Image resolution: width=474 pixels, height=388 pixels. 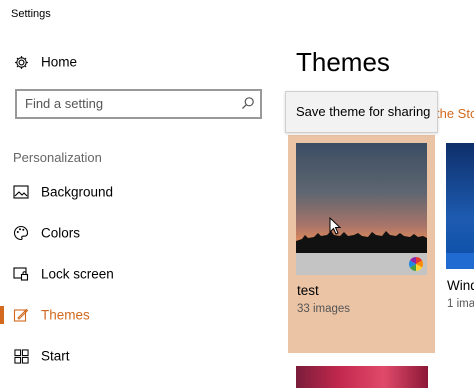 I want to click on search-icon, so click(x=248, y=103).